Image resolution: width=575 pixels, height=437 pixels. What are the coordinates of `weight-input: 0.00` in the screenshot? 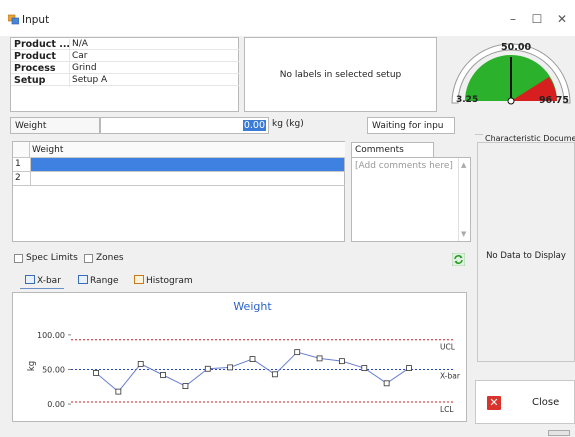 It's located at (184, 125).